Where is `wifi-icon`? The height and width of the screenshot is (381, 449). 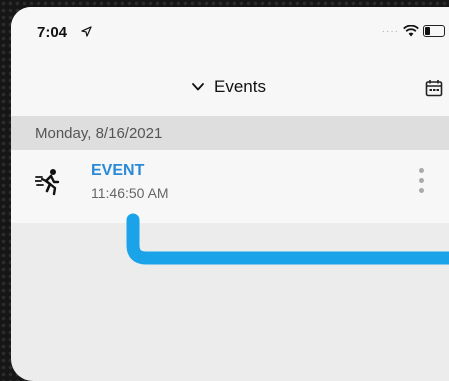 wifi-icon is located at coordinates (411, 31).